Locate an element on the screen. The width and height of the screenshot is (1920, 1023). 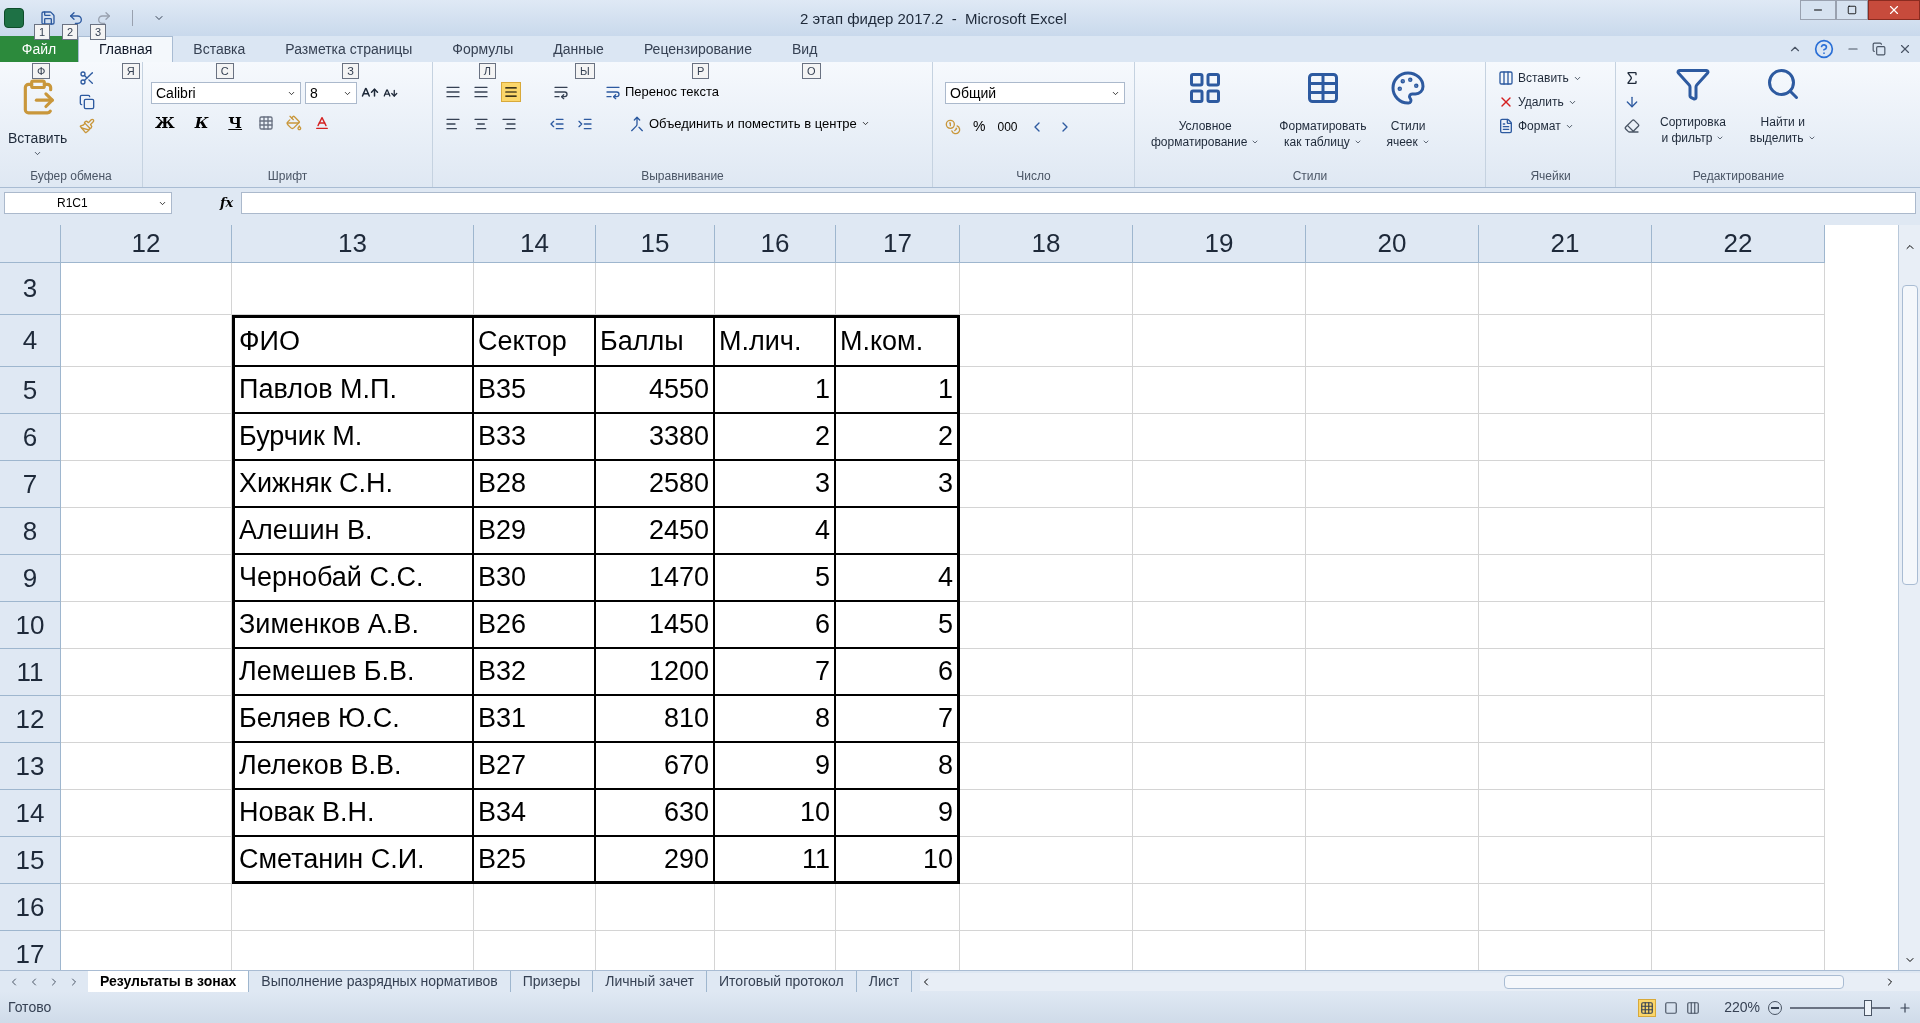
caret-icon is located at coordinates (1811, 138).